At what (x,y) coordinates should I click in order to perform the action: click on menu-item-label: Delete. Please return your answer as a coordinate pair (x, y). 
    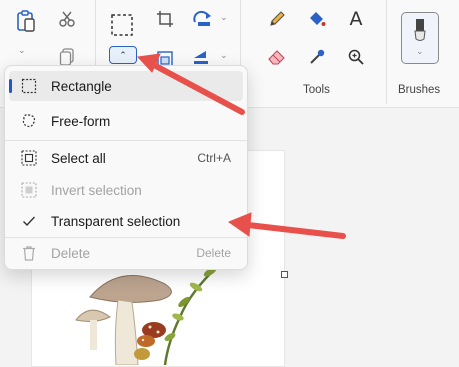
    Looking at the image, I should click on (71, 253).